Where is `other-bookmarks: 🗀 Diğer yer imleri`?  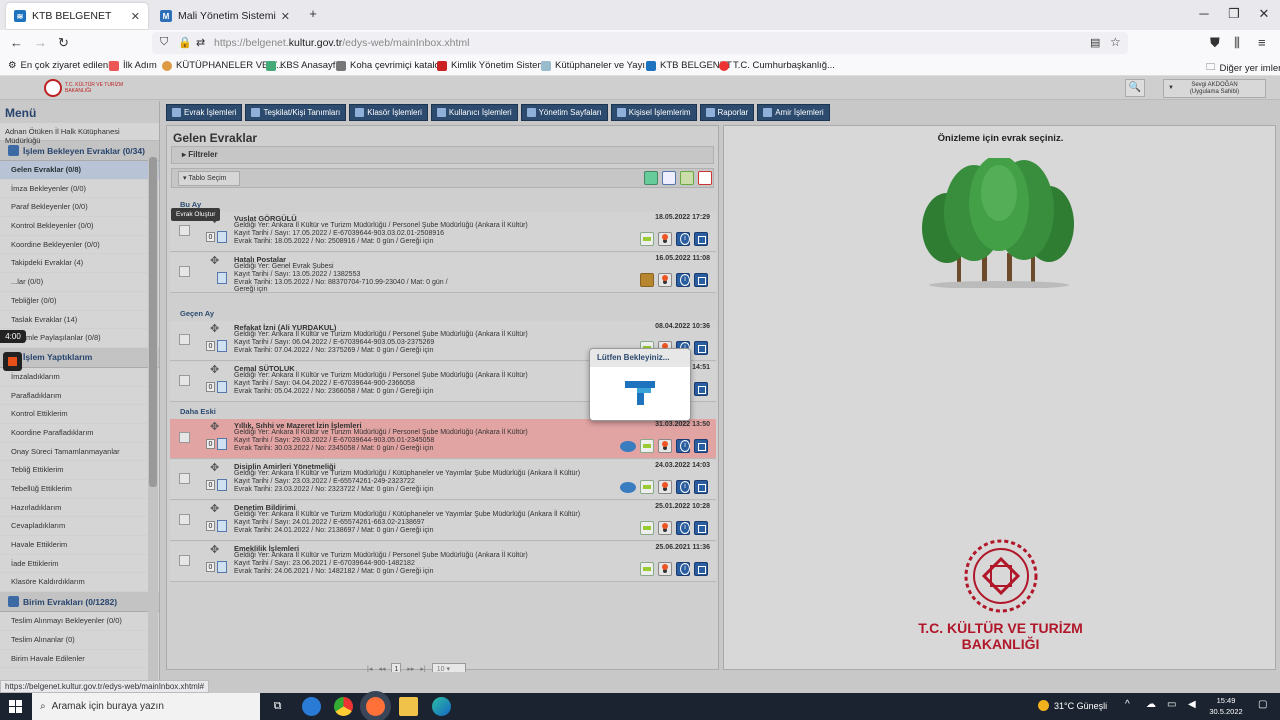 other-bookmarks: 🗀 Diğer yer imleri is located at coordinates (1243, 68).